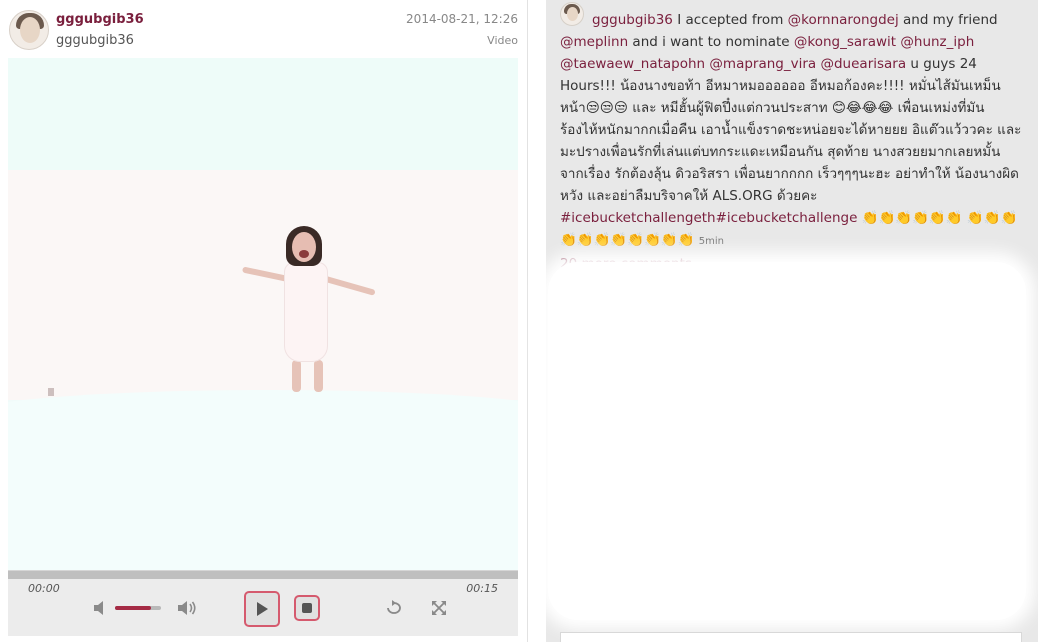 The width and height of the screenshot is (1038, 642). I want to click on mention-link: @taewaew_natapohn, so click(632, 64).